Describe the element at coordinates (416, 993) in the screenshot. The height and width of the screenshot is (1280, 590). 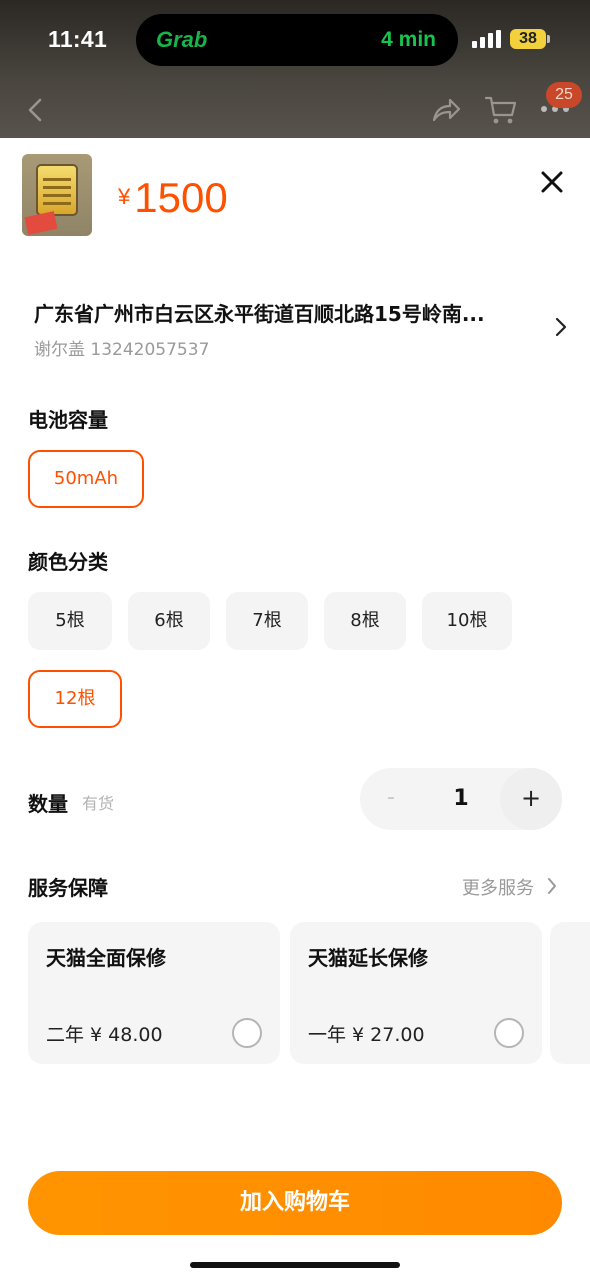
I see `service-card-extended-warranty: 天猫延长保修 一年 ¥ 27.00` at that location.